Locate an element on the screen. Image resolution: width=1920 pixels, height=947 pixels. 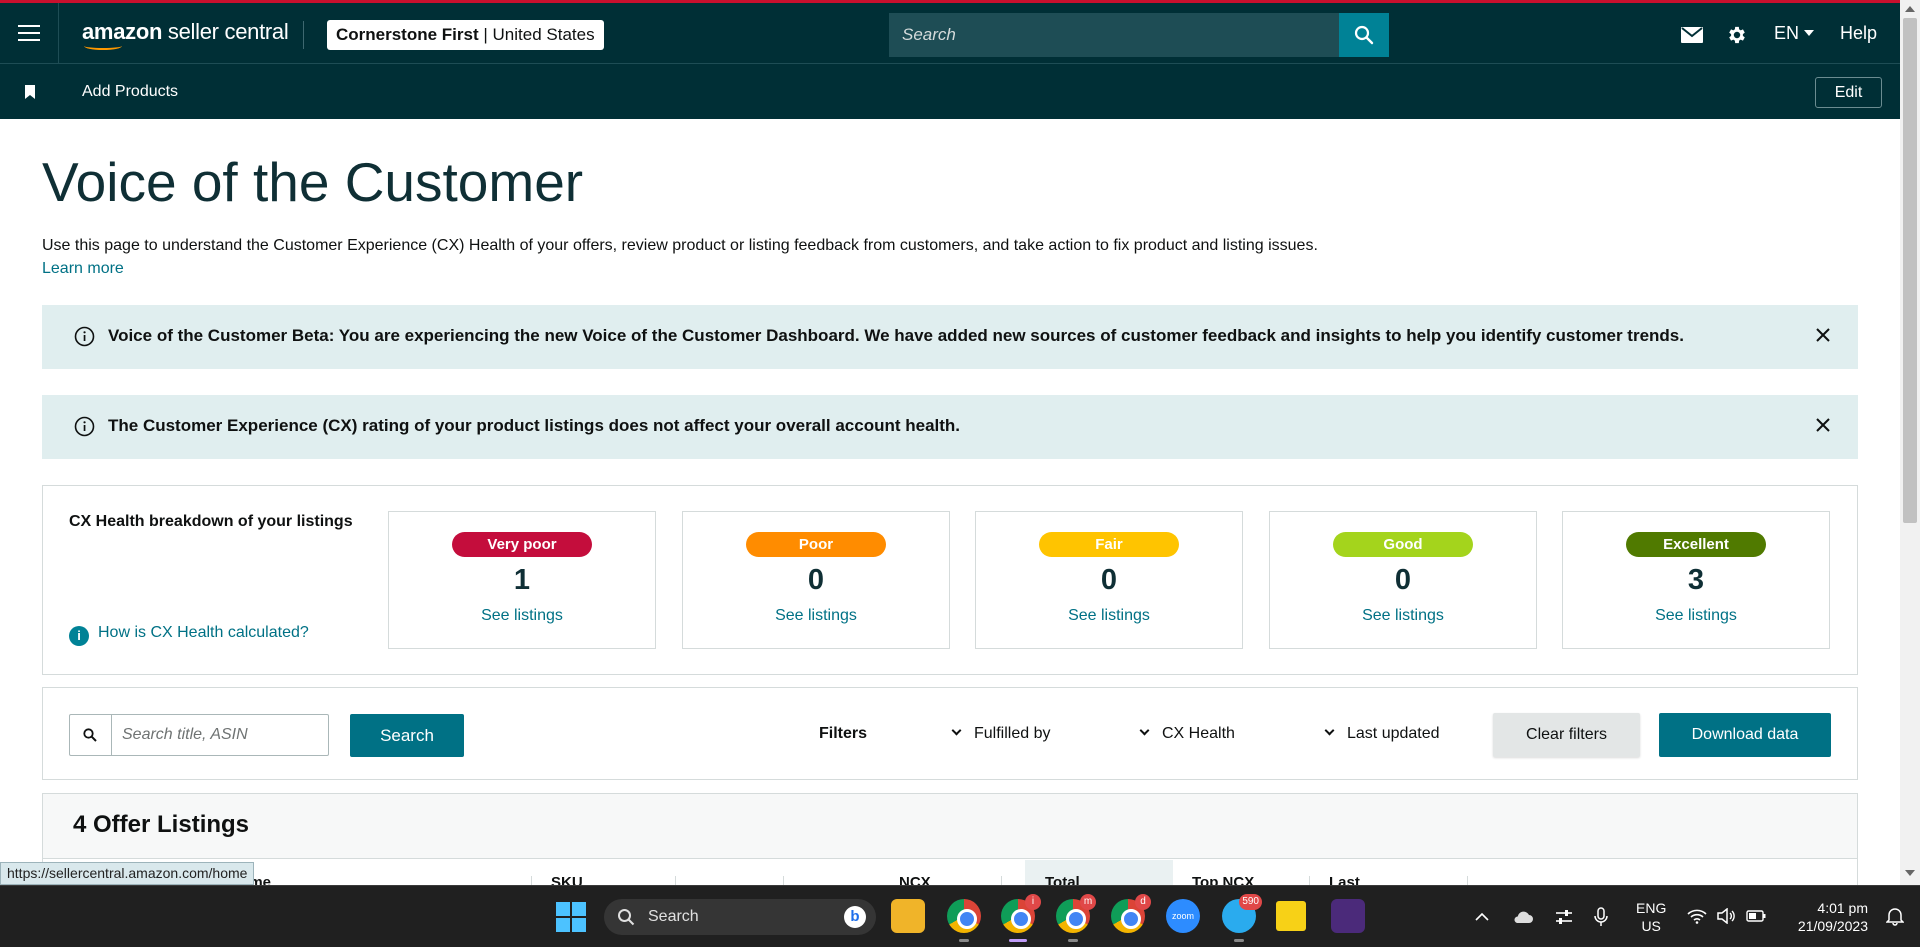
sticky-notes-icon is located at coordinates (1291, 916).